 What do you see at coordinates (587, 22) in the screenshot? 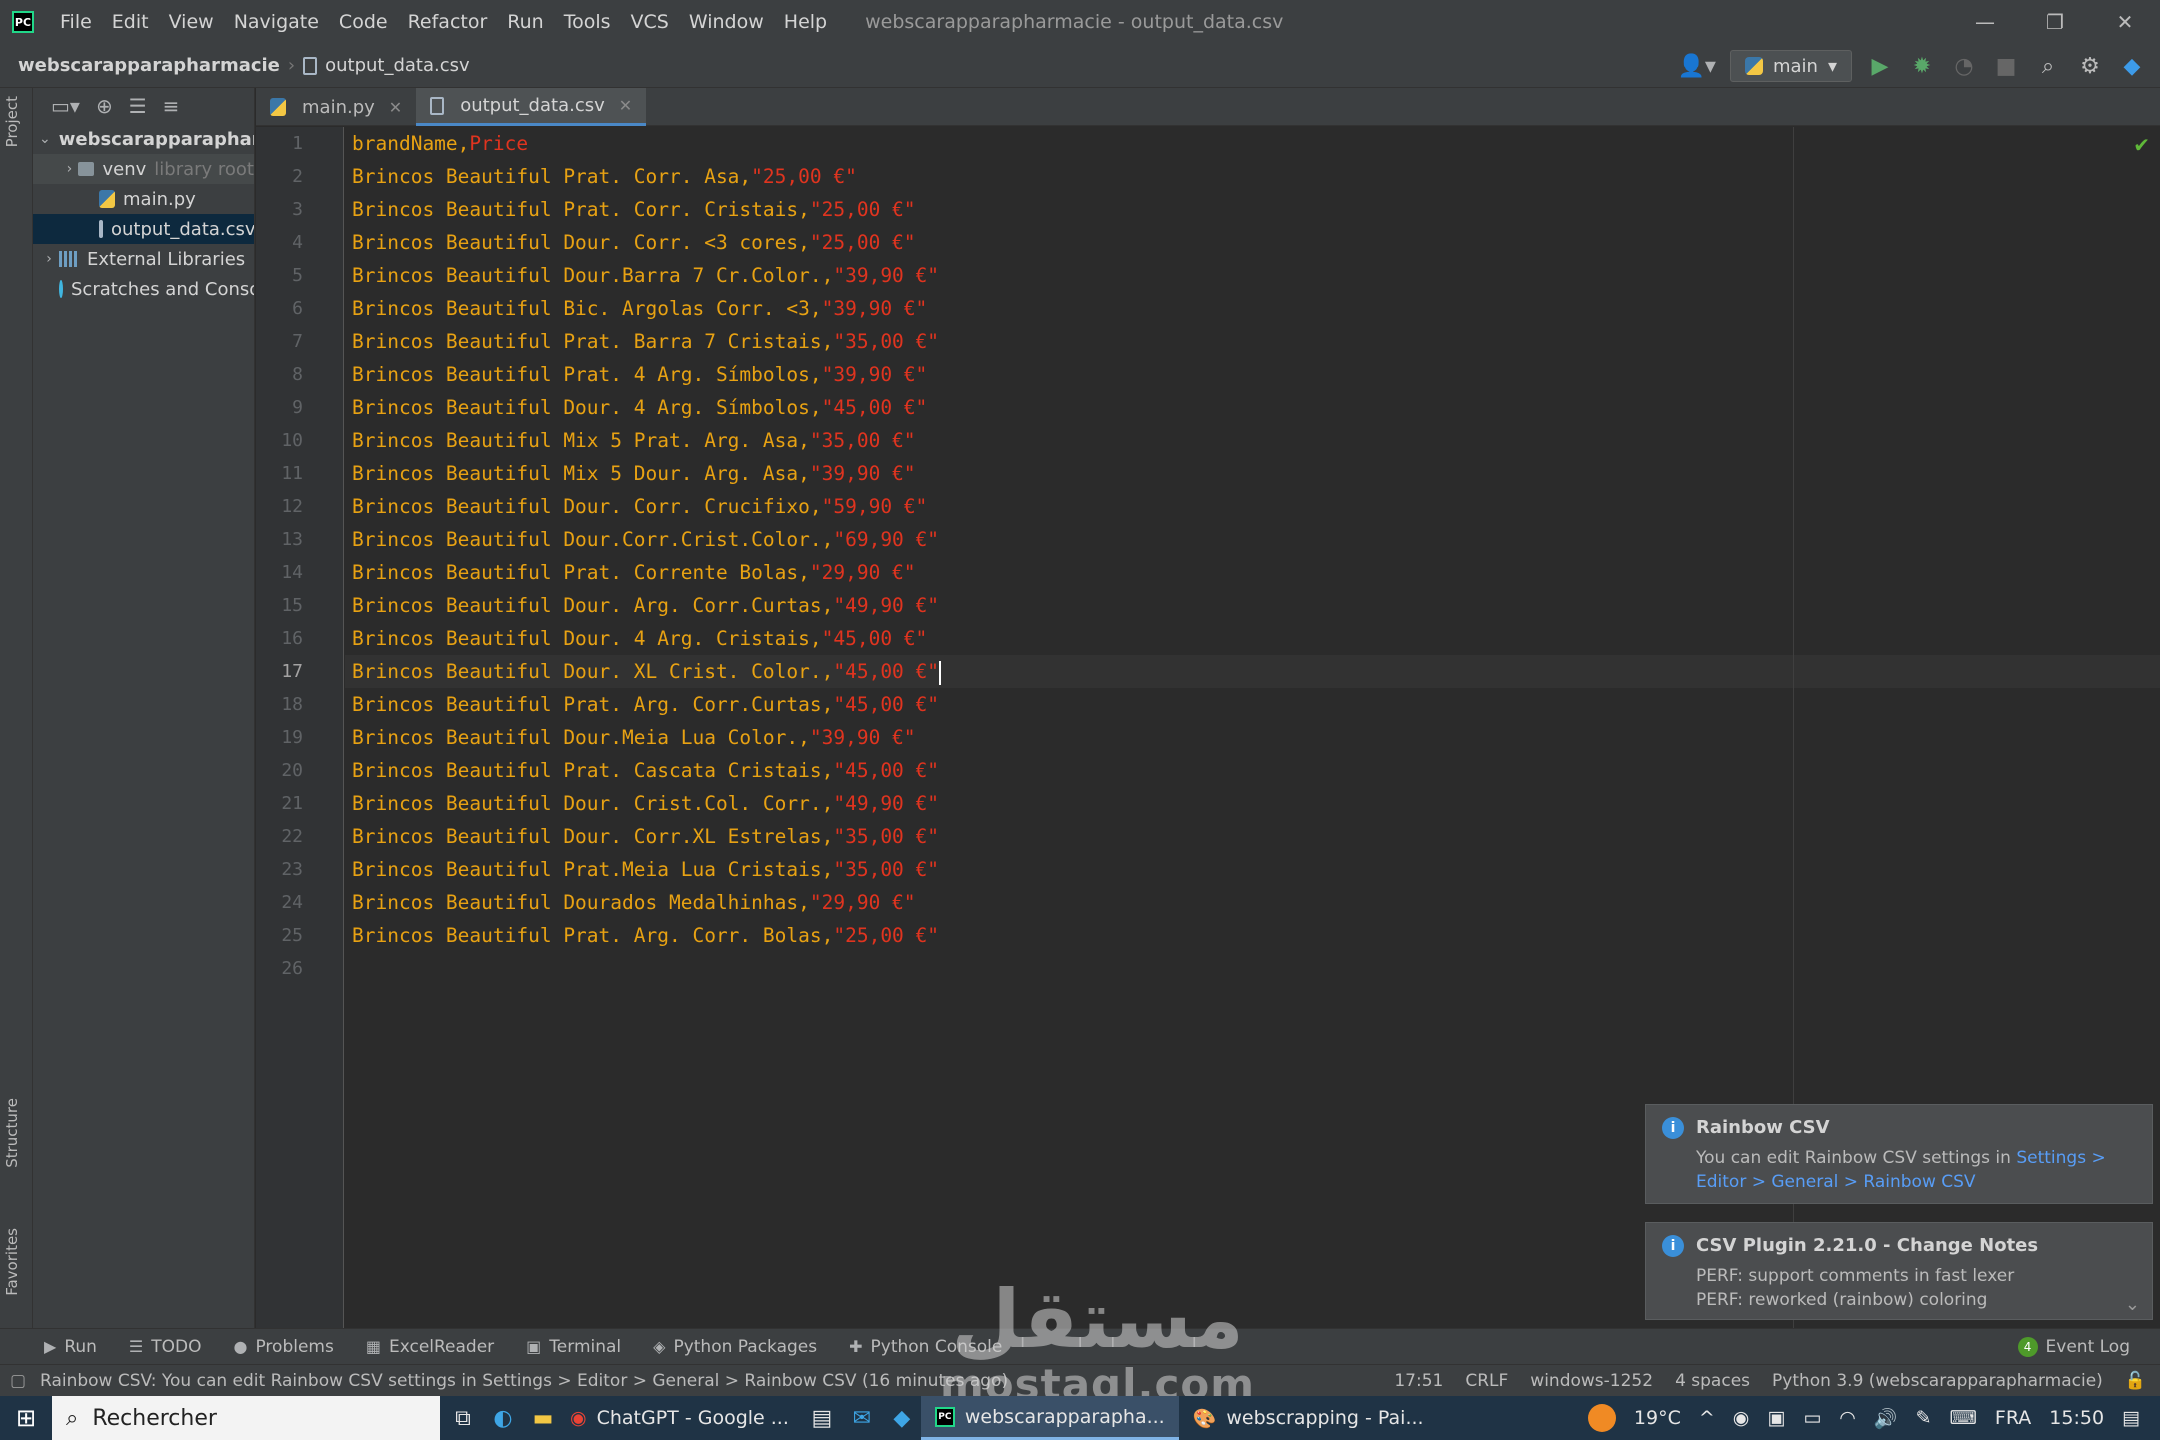
I see `menu-tools: Tools` at bounding box center [587, 22].